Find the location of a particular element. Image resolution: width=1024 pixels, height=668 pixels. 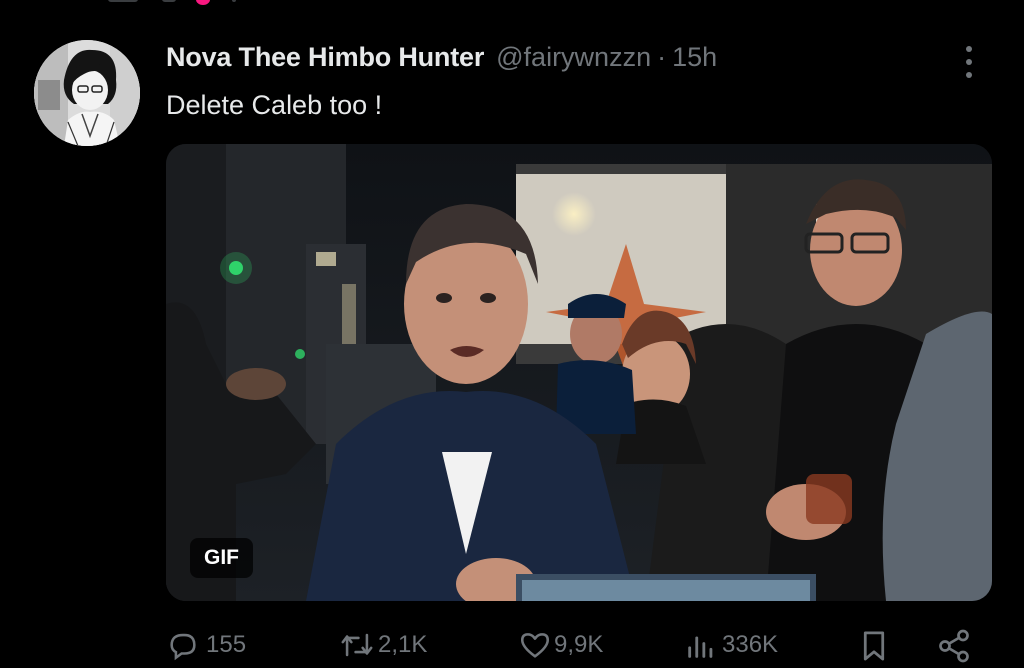

share-button is located at coordinates (954, 646).